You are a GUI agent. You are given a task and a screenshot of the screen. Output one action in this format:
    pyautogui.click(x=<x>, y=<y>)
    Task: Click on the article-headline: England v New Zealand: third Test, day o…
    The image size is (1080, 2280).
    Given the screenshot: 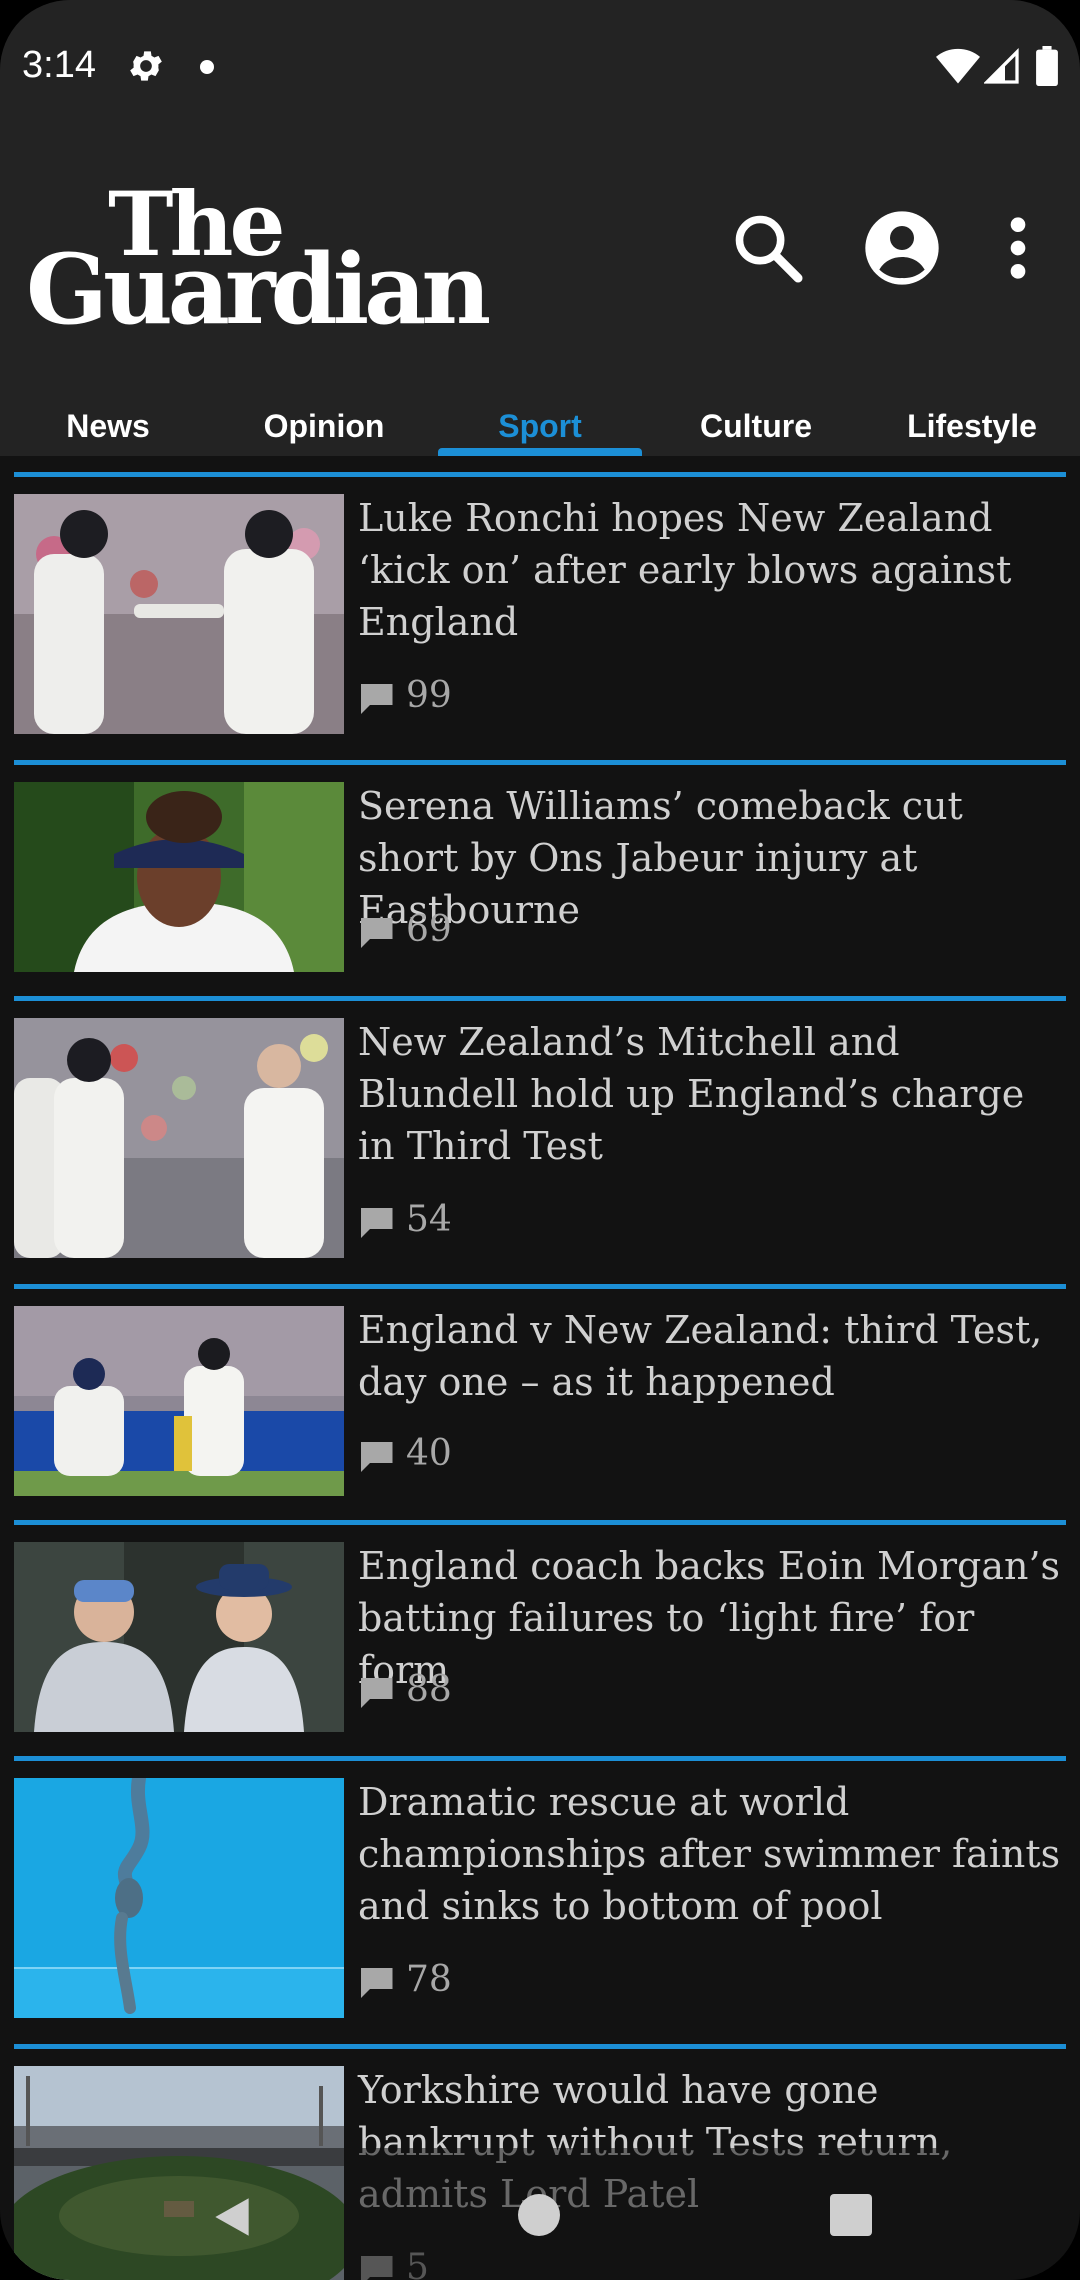 What is the action you would take?
    pyautogui.click(x=700, y=1356)
    